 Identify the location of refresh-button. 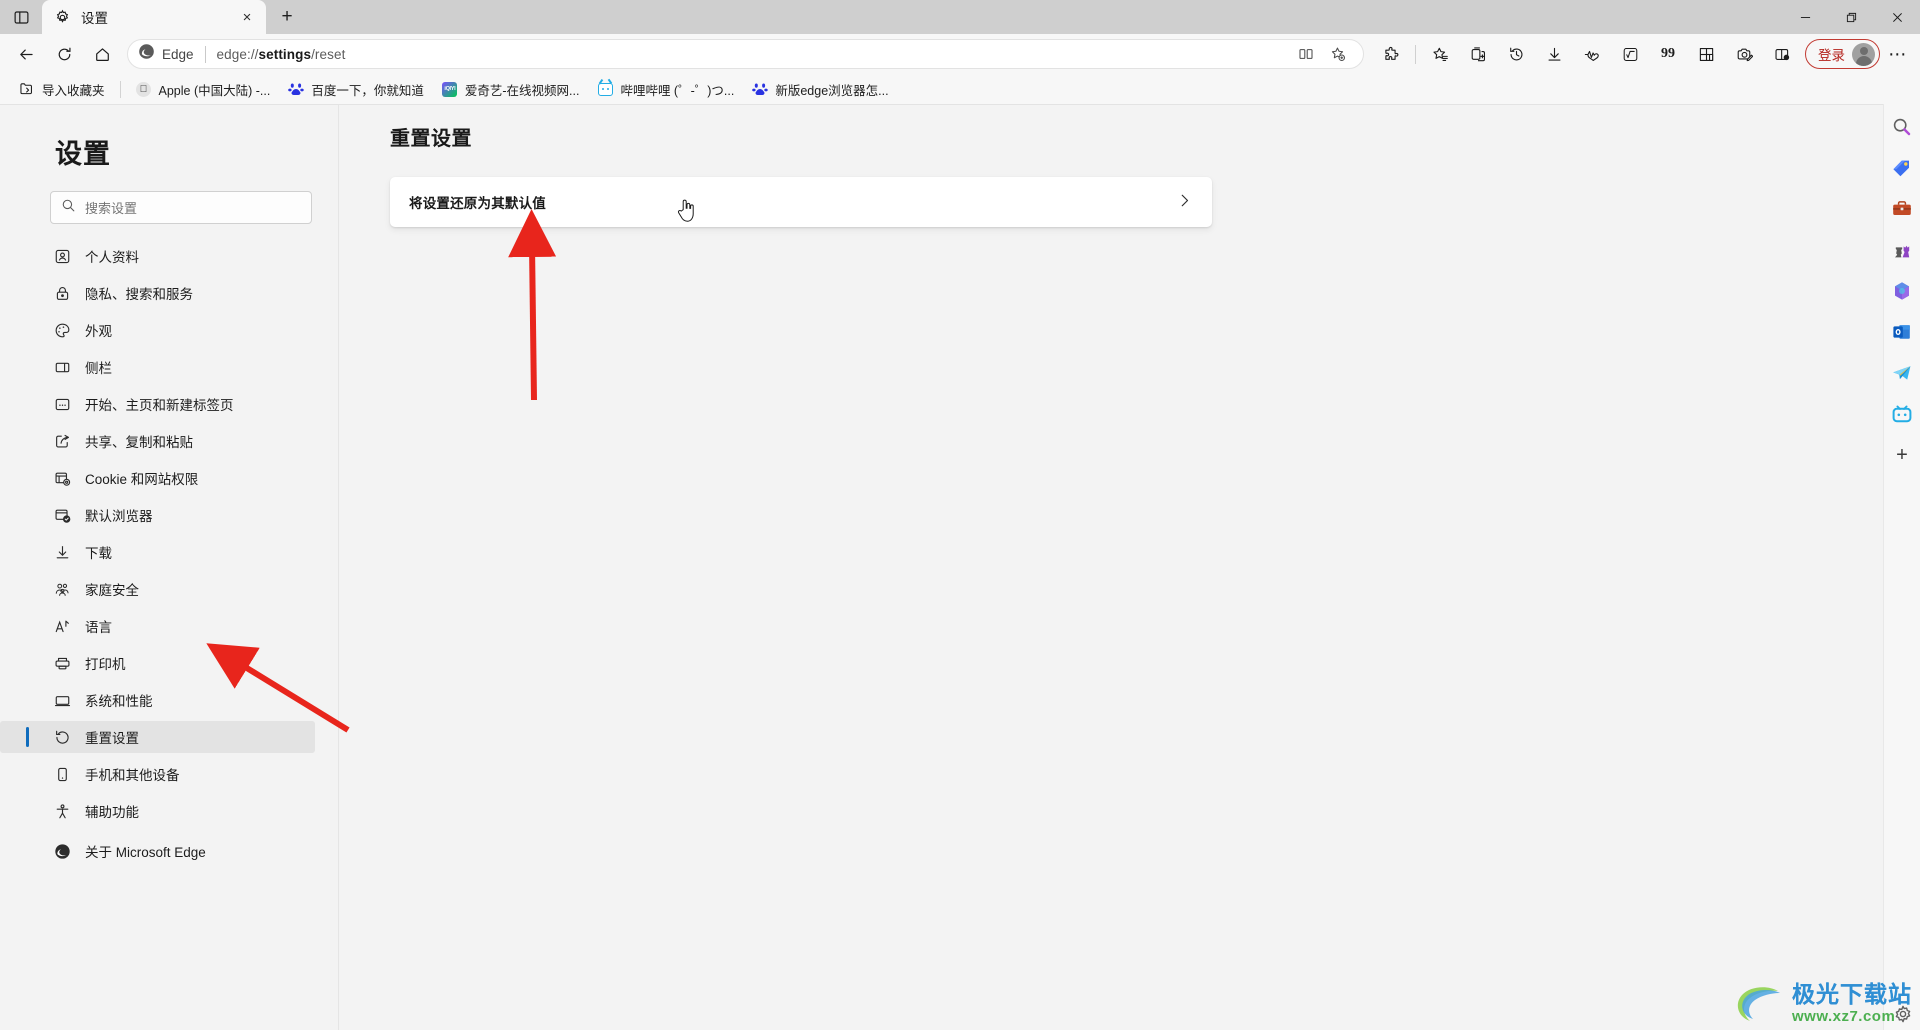
(64, 54).